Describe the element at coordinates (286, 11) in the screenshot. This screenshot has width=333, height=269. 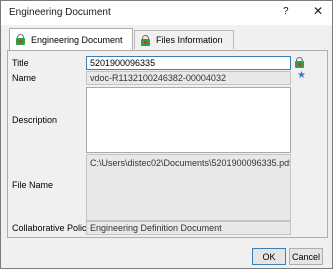
I see `help-button: ?` at that location.